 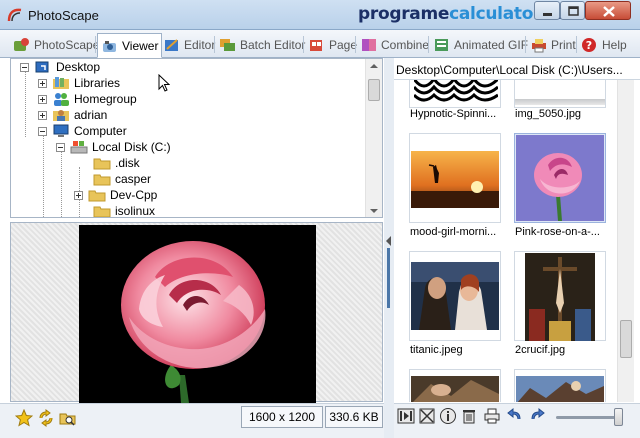 What do you see at coordinates (388, 241) in the screenshot?
I see `collapse-arrow-icon` at bounding box center [388, 241].